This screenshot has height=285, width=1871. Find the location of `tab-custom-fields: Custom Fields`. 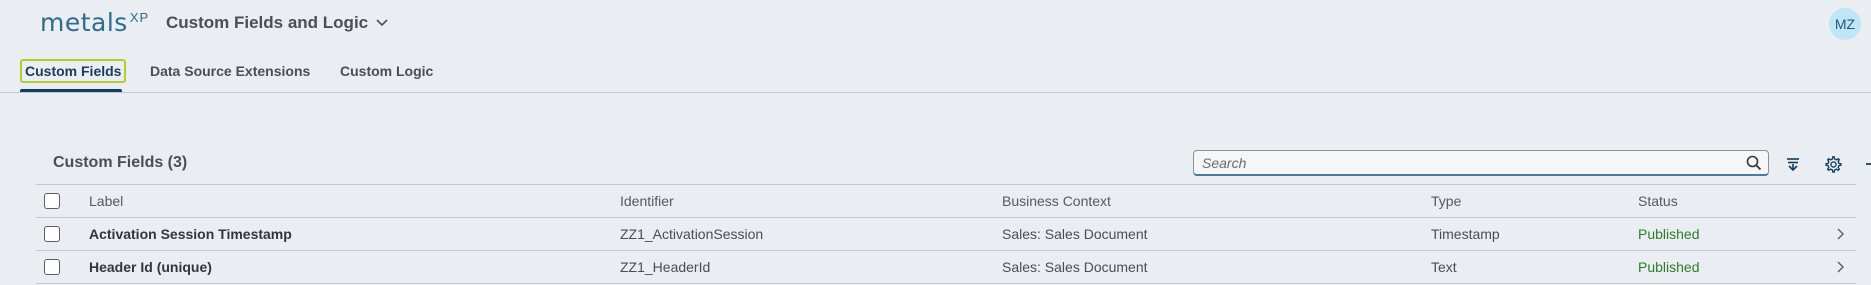

tab-custom-fields: Custom Fields is located at coordinates (73, 71).